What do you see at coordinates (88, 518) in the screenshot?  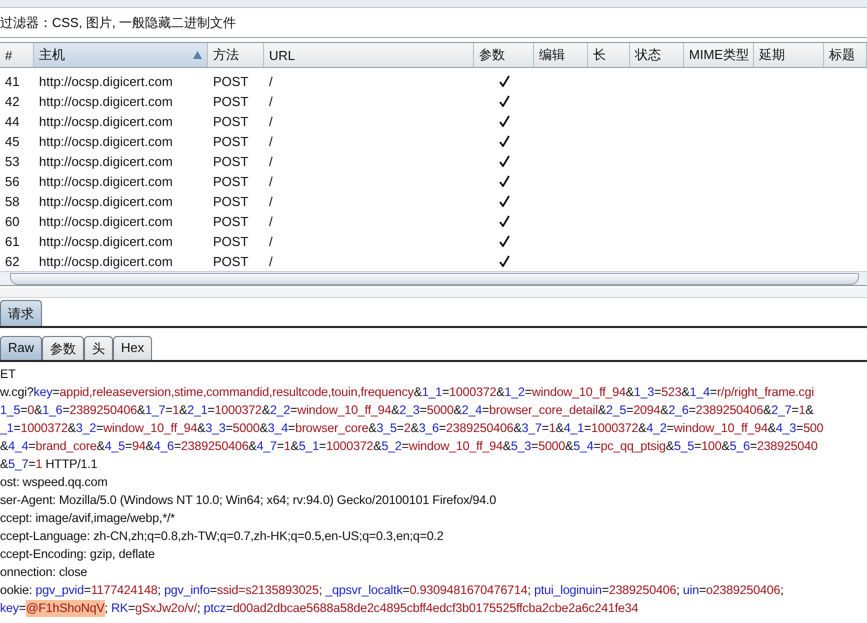 I see `request-line: ccept: image/avif,image/webp,*/*` at bounding box center [88, 518].